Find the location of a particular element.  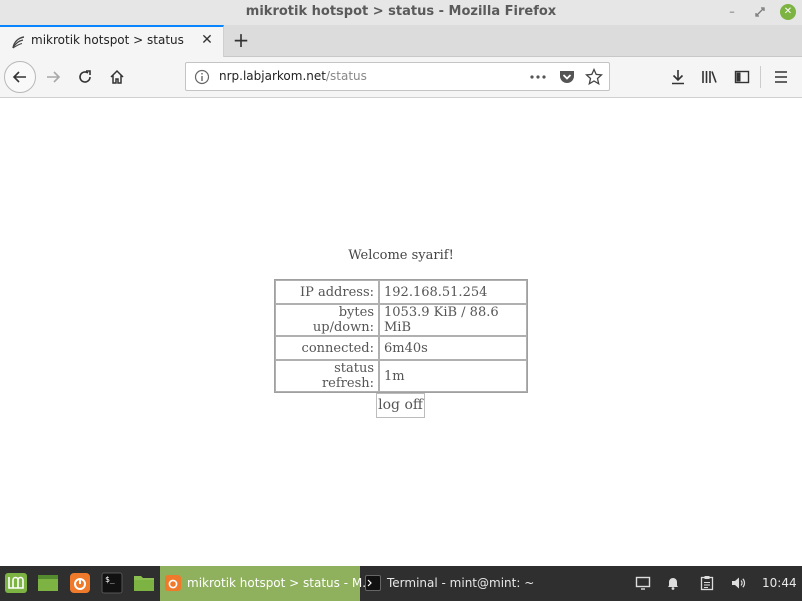

clipboard-icon is located at coordinates (707, 583).